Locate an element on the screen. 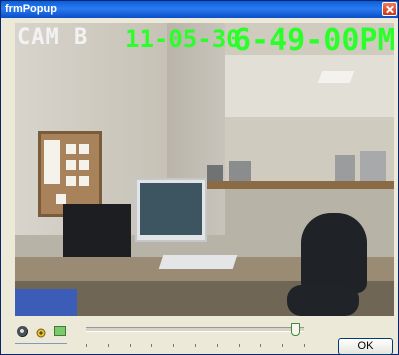 This screenshot has height=355, width=399. camera-label: CAM B is located at coordinates (53, 37).